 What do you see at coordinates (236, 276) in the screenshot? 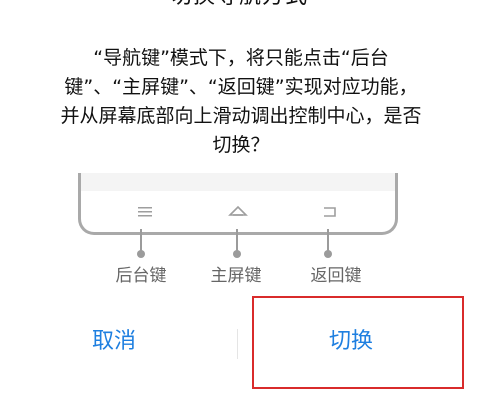
I see `home-key-label: 主屏键` at bounding box center [236, 276].